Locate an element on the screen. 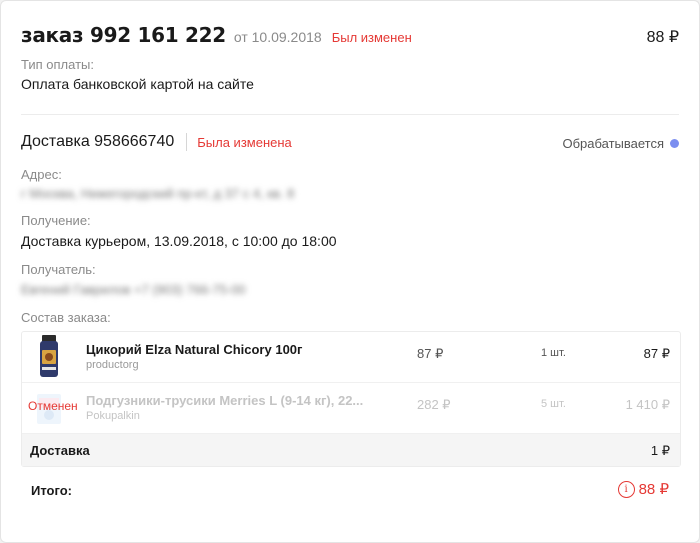 The width and height of the screenshot is (700, 543). item-quantity: 5 шт. is located at coordinates (553, 404).